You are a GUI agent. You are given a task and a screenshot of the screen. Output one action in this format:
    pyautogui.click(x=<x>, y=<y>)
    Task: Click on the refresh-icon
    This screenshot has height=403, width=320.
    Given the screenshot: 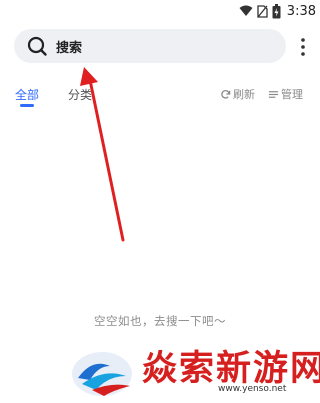 What is the action you would take?
    pyautogui.click(x=226, y=94)
    